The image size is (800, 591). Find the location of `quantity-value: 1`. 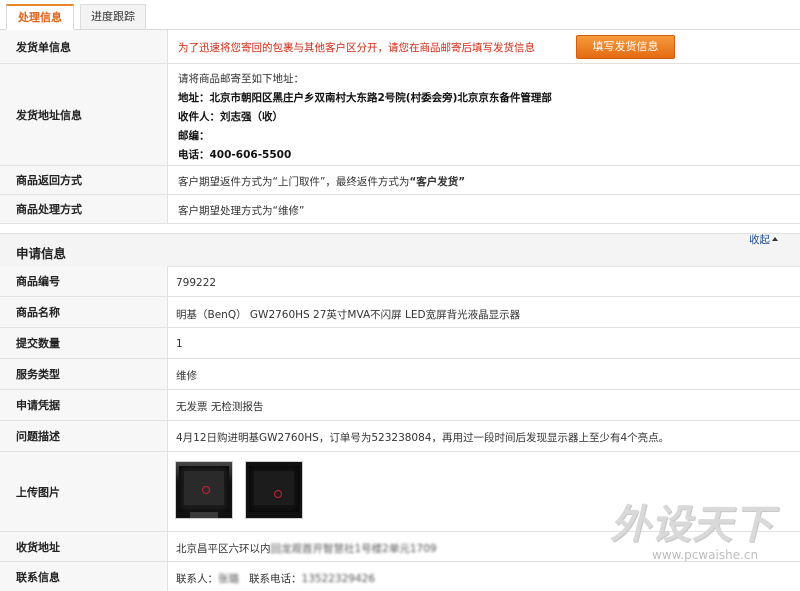

quantity-value: 1 is located at coordinates (179, 344).